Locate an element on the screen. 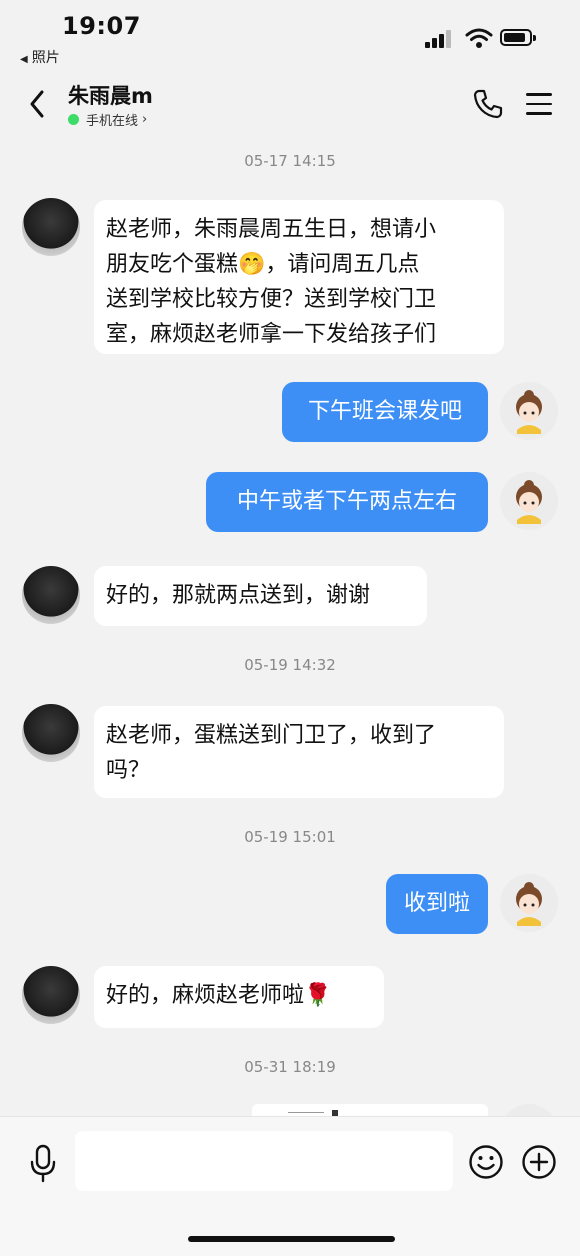 The height and width of the screenshot is (1256, 580). back-app-label: 照片 is located at coordinates (45, 58).